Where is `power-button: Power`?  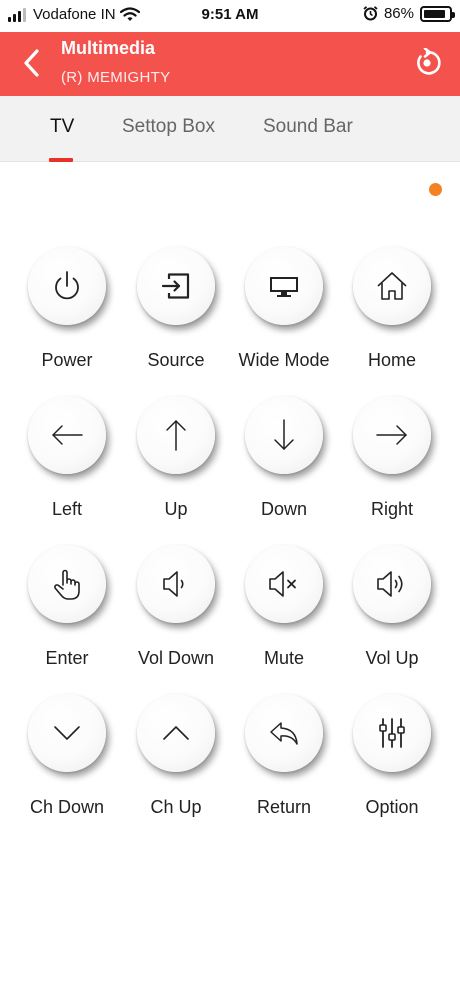 power-button: Power is located at coordinates (67, 312).